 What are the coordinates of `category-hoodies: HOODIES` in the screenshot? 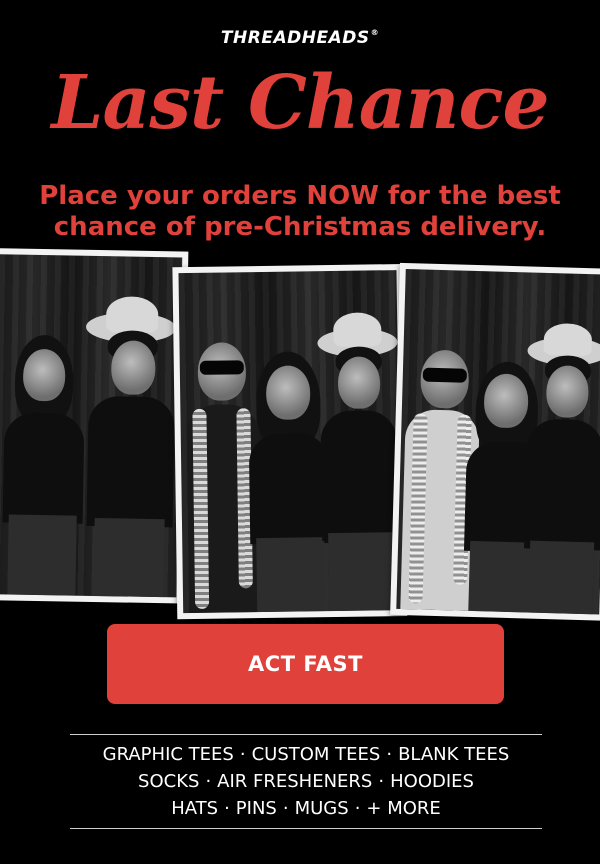 It's located at (432, 781).